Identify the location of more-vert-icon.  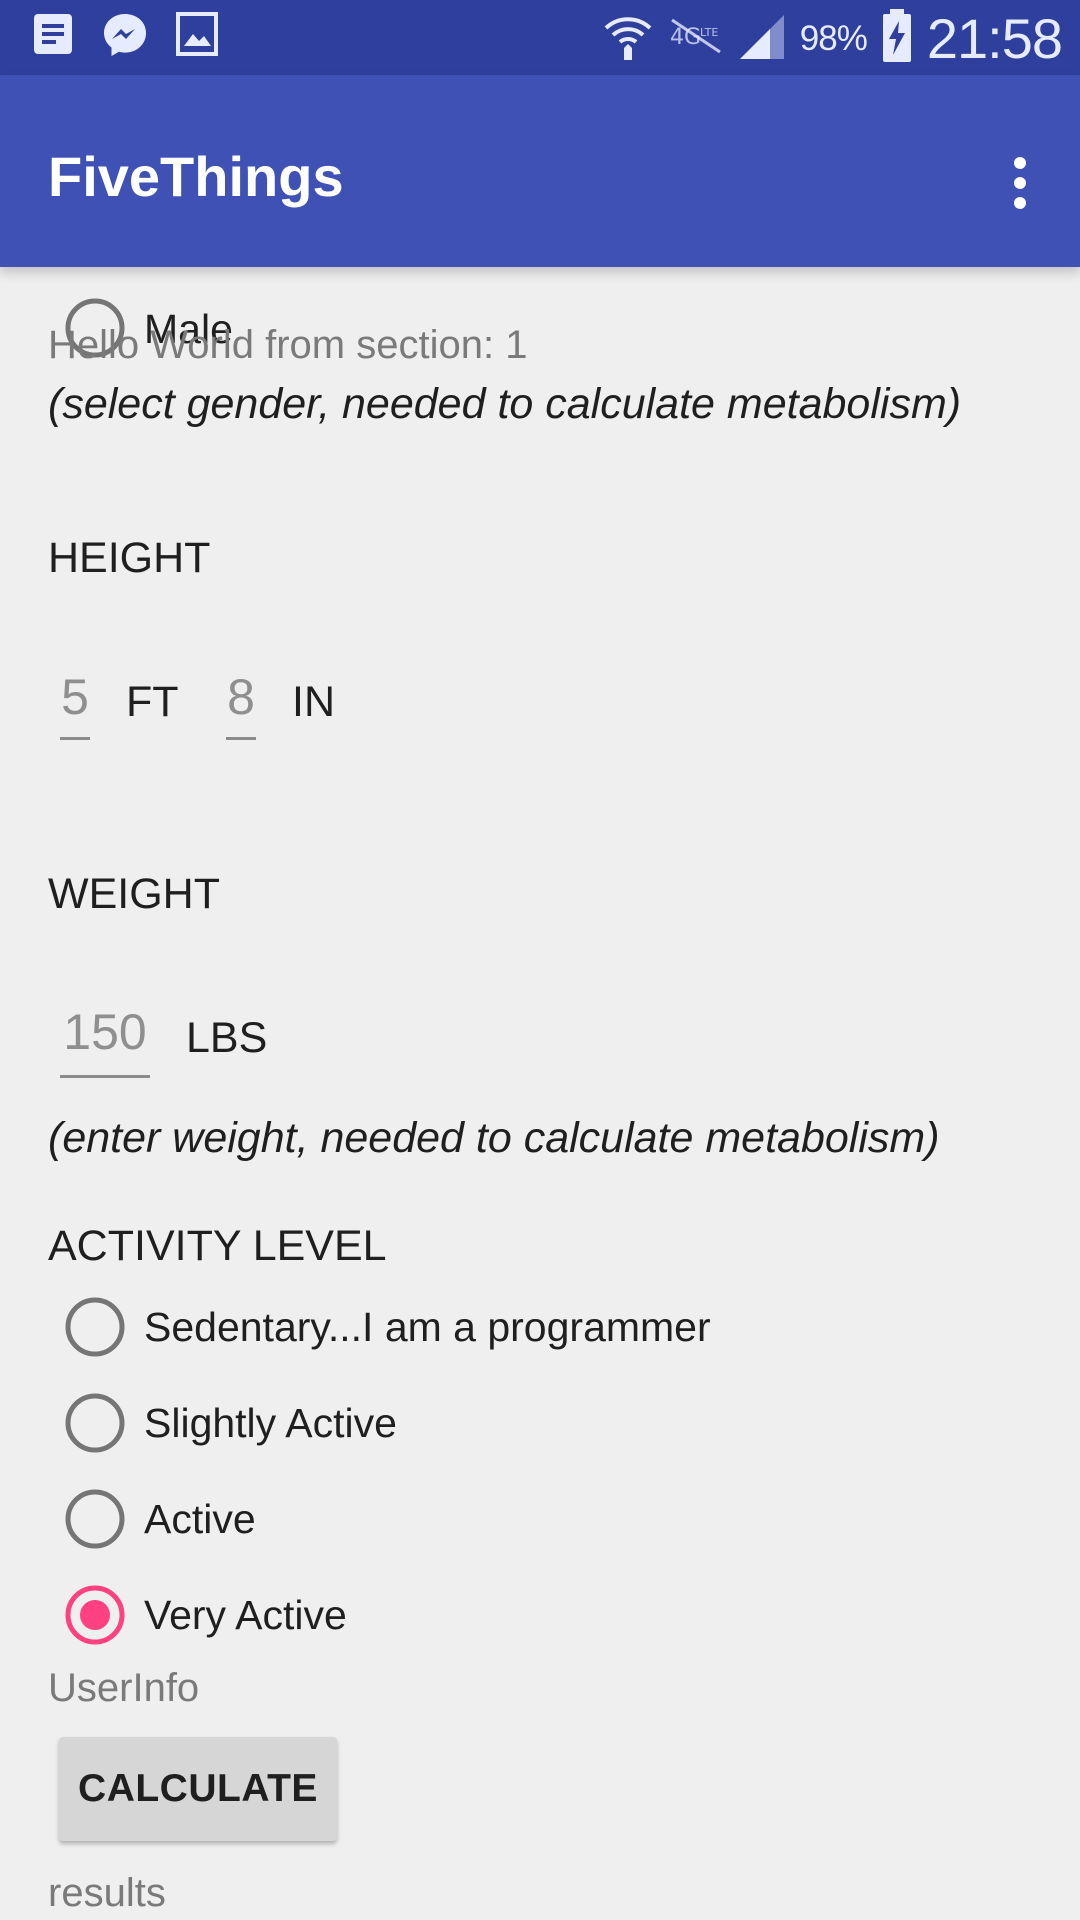
(1020, 183).